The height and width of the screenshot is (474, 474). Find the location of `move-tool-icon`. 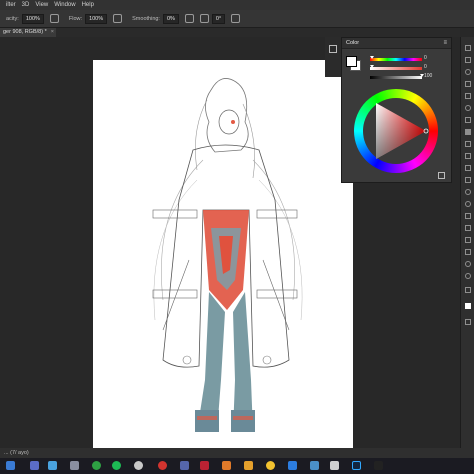

move-tool-icon is located at coordinates (468, 48).